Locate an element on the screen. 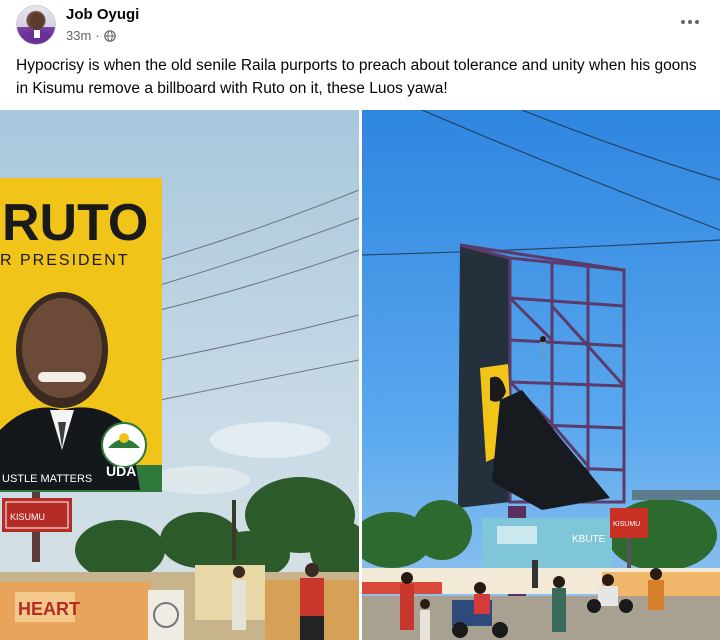  right-small-sign: KISUMU is located at coordinates (626, 524).